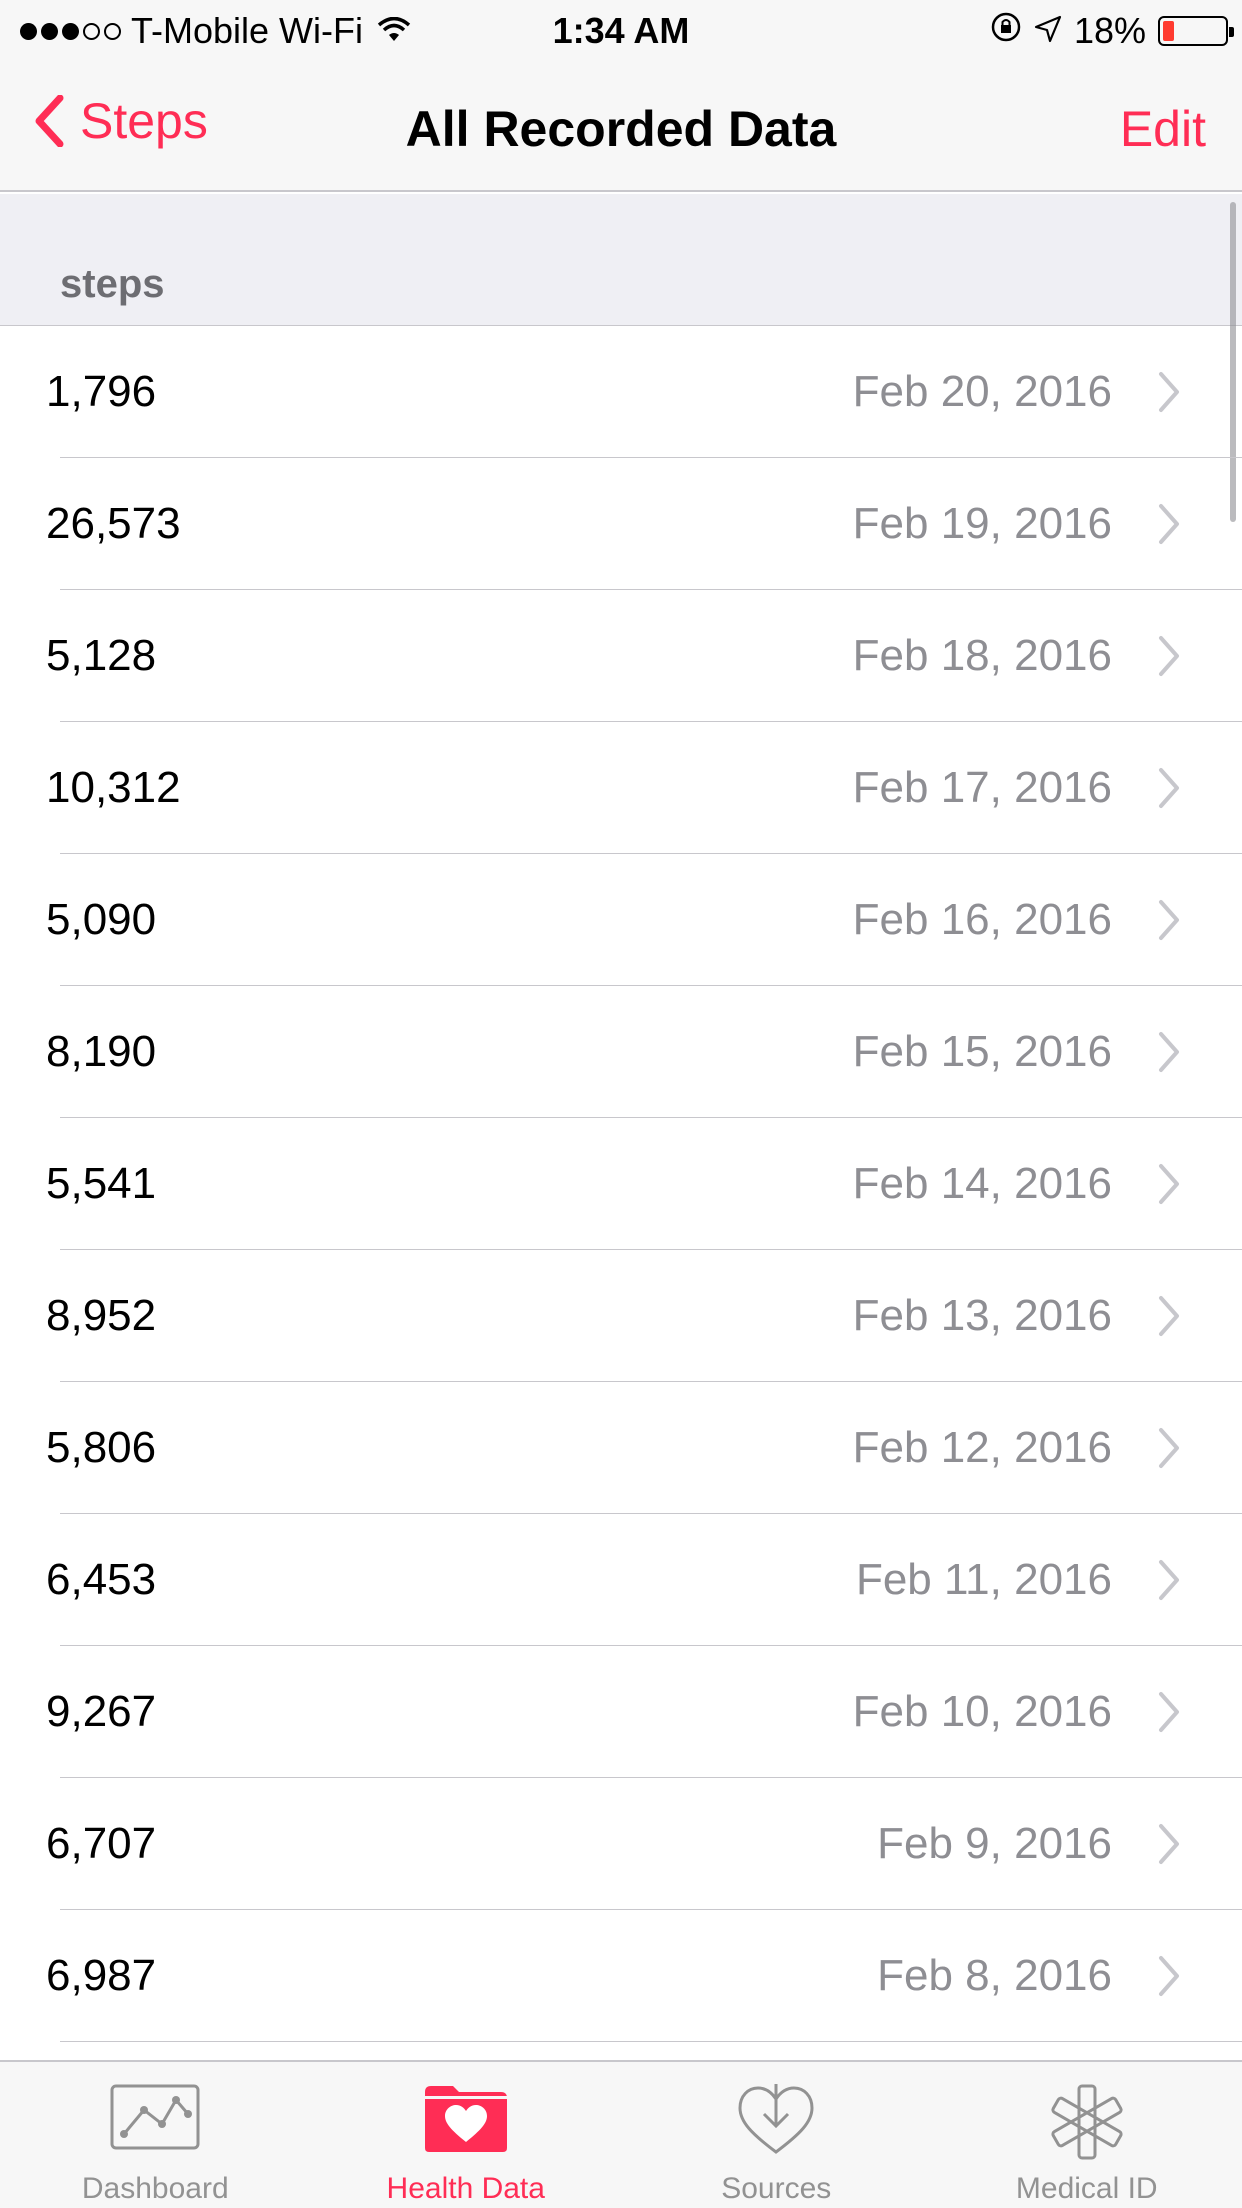 This screenshot has width=1242, height=2208. Describe the element at coordinates (1086, 2188) in the screenshot. I see `tab-label: Medical ID` at that location.